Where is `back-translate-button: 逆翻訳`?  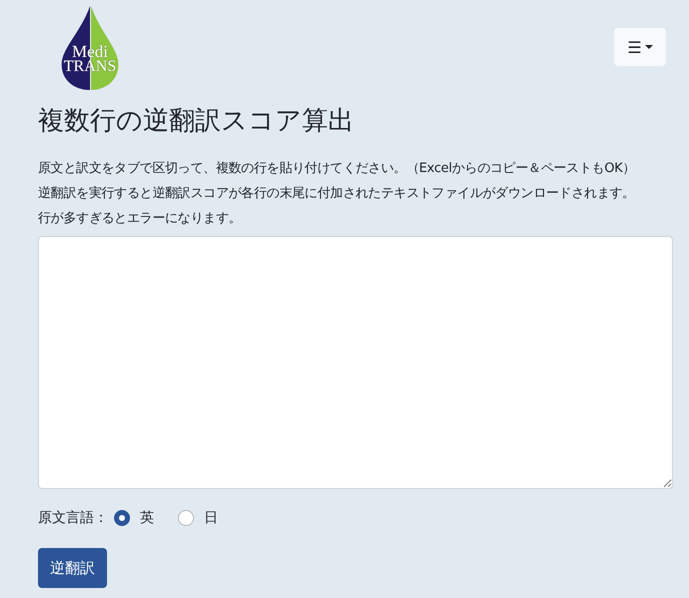
back-translate-button: 逆翻訳 is located at coordinates (72, 568).